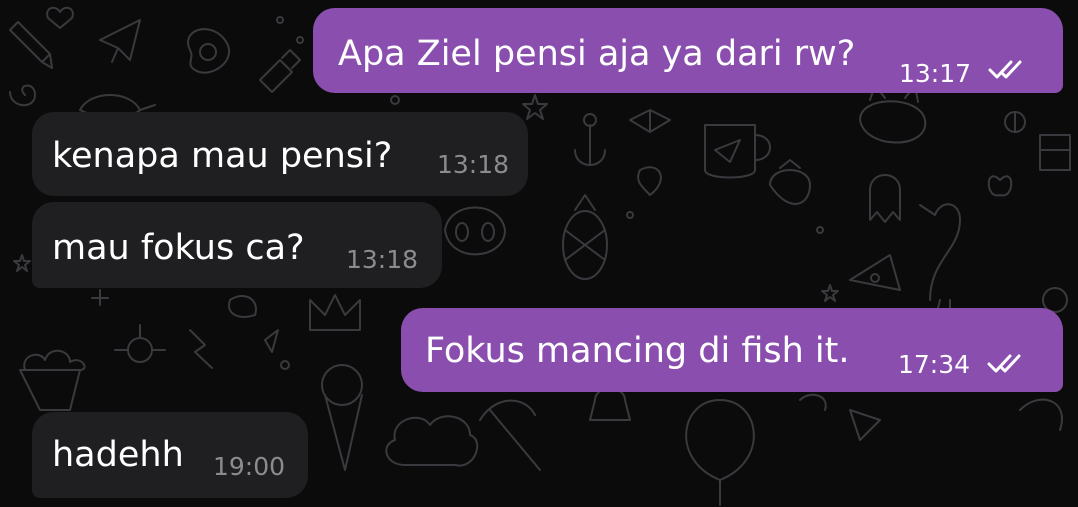 The height and width of the screenshot is (507, 1078). I want to click on message-text: hadehh, so click(118, 455).